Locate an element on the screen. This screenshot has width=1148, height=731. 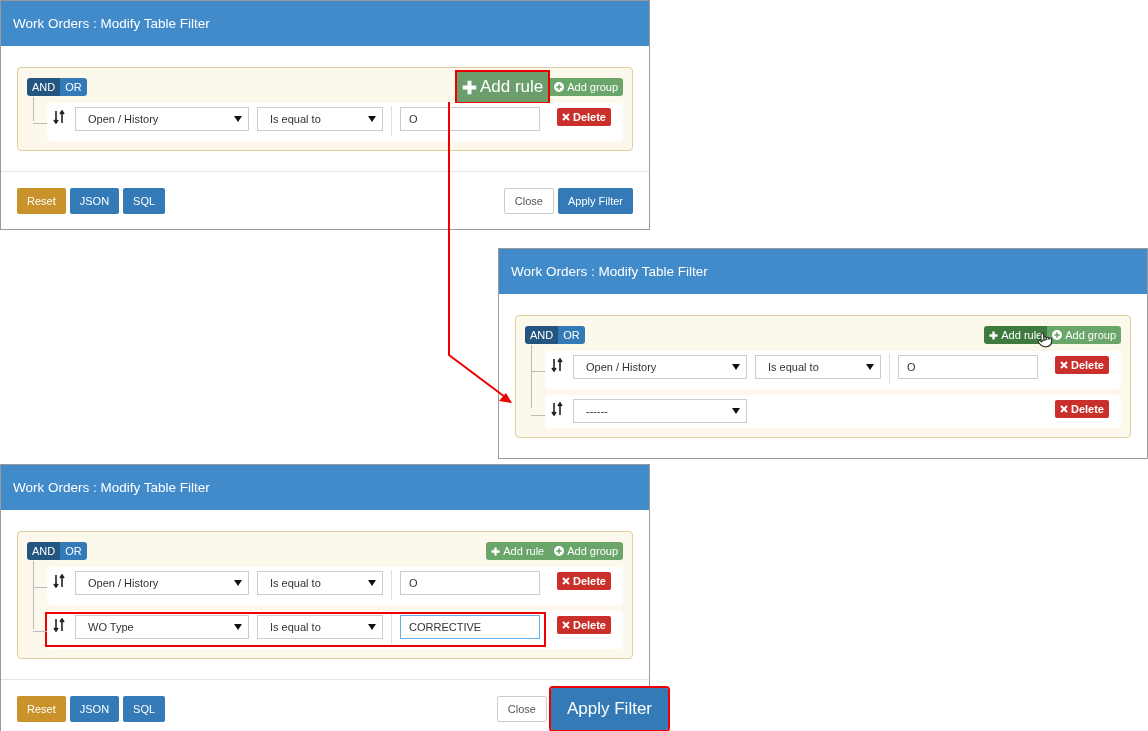
field-select: ------ is located at coordinates (660, 411).